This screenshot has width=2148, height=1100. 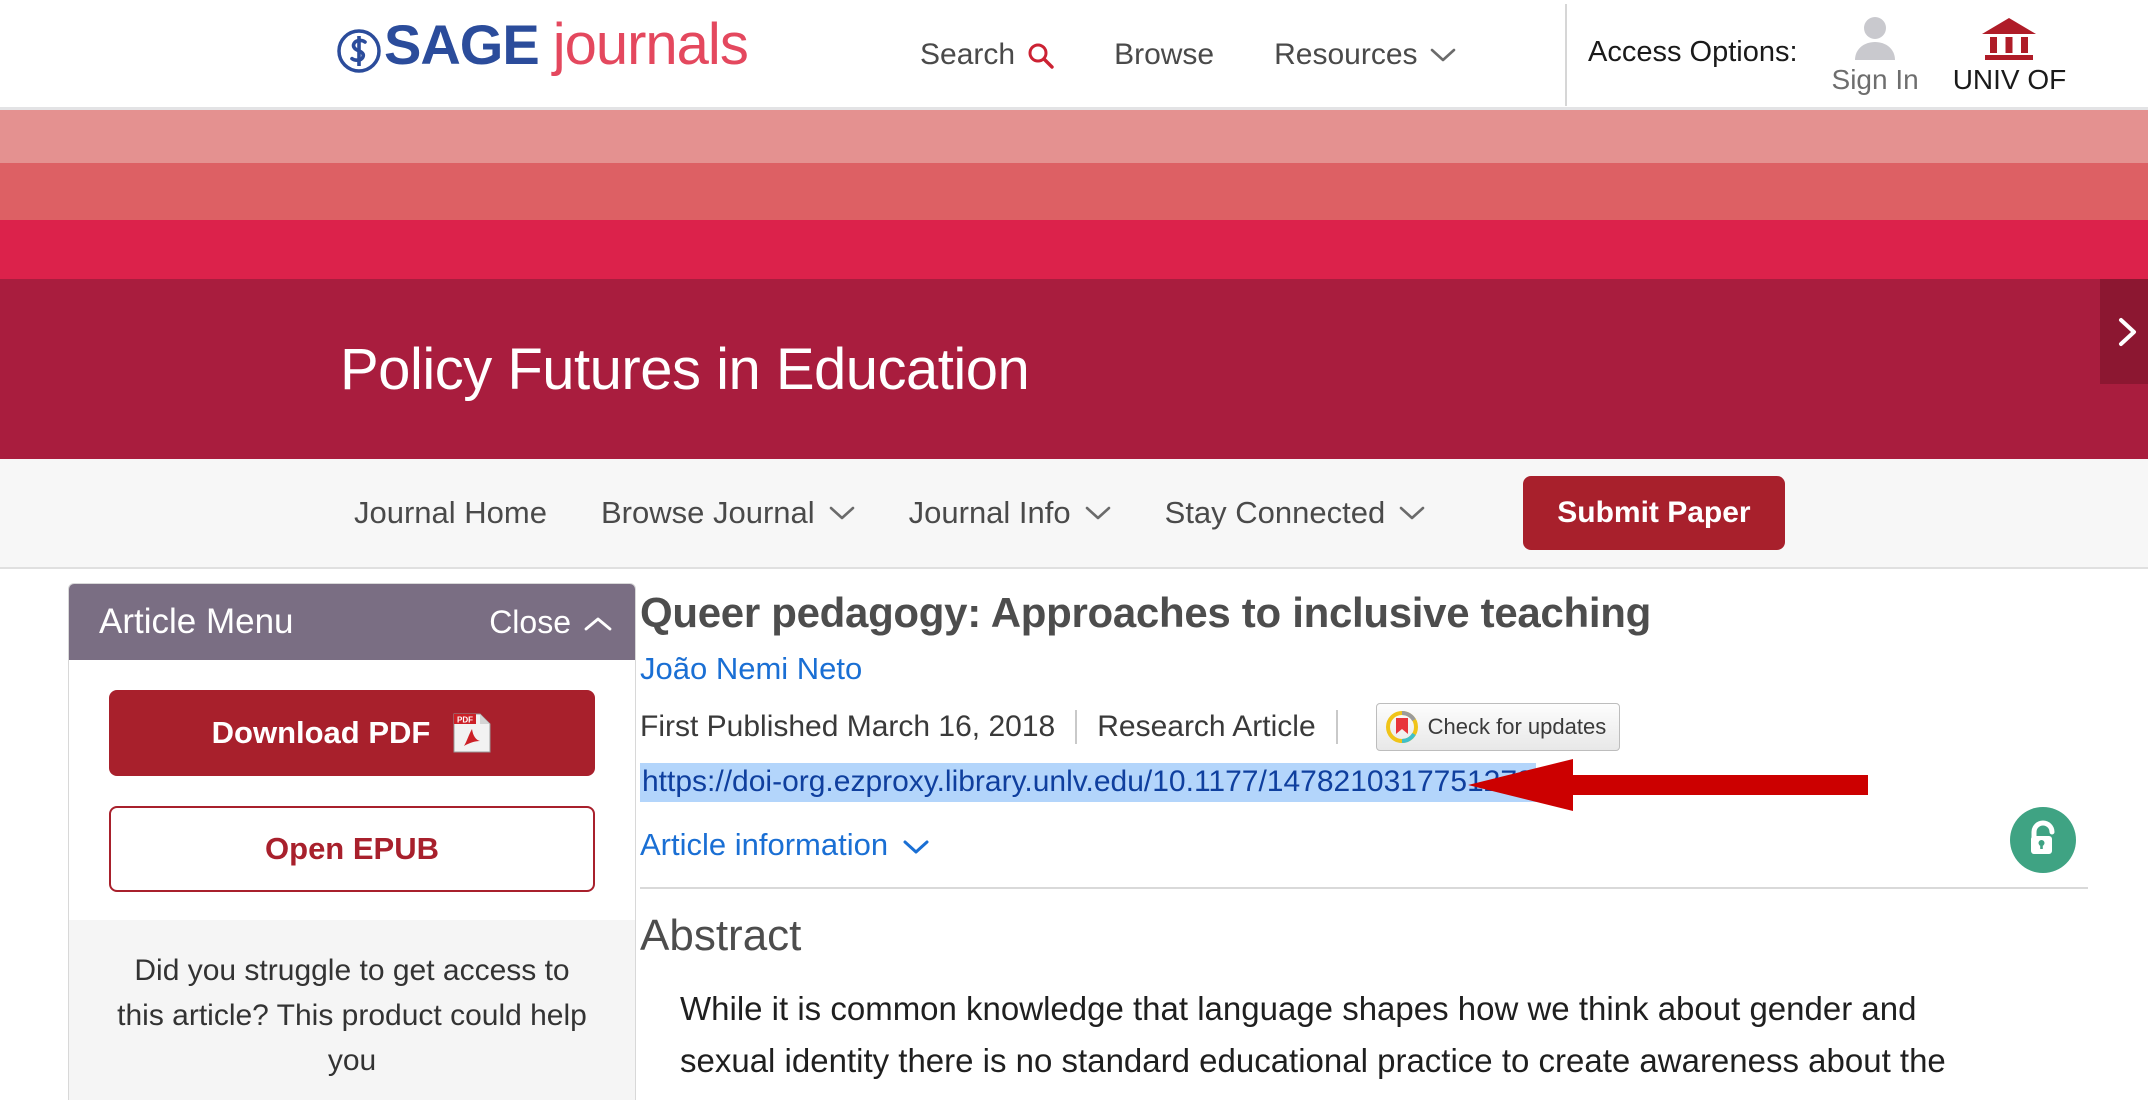 What do you see at coordinates (1346, 54) in the screenshot?
I see `nav-resources-label: Resources` at bounding box center [1346, 54].